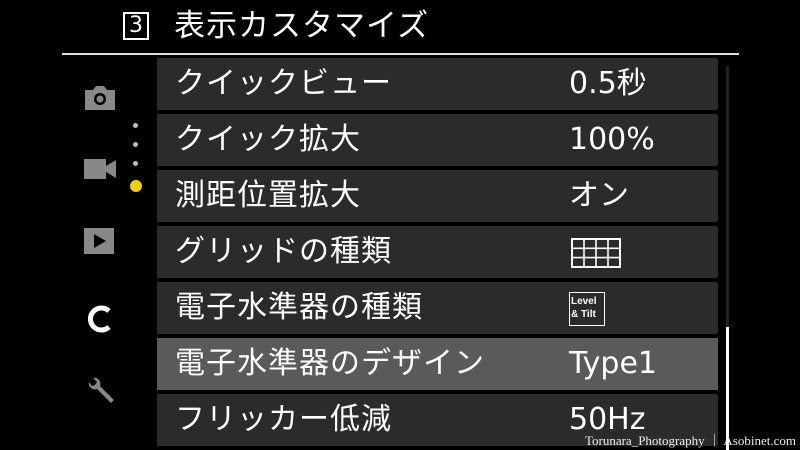 The width and height of the screenshot is (800, 450). What do you see at coordinates (100, 97) in the screenshot?
I see `camera-icon` at bounding box center [100, 97].